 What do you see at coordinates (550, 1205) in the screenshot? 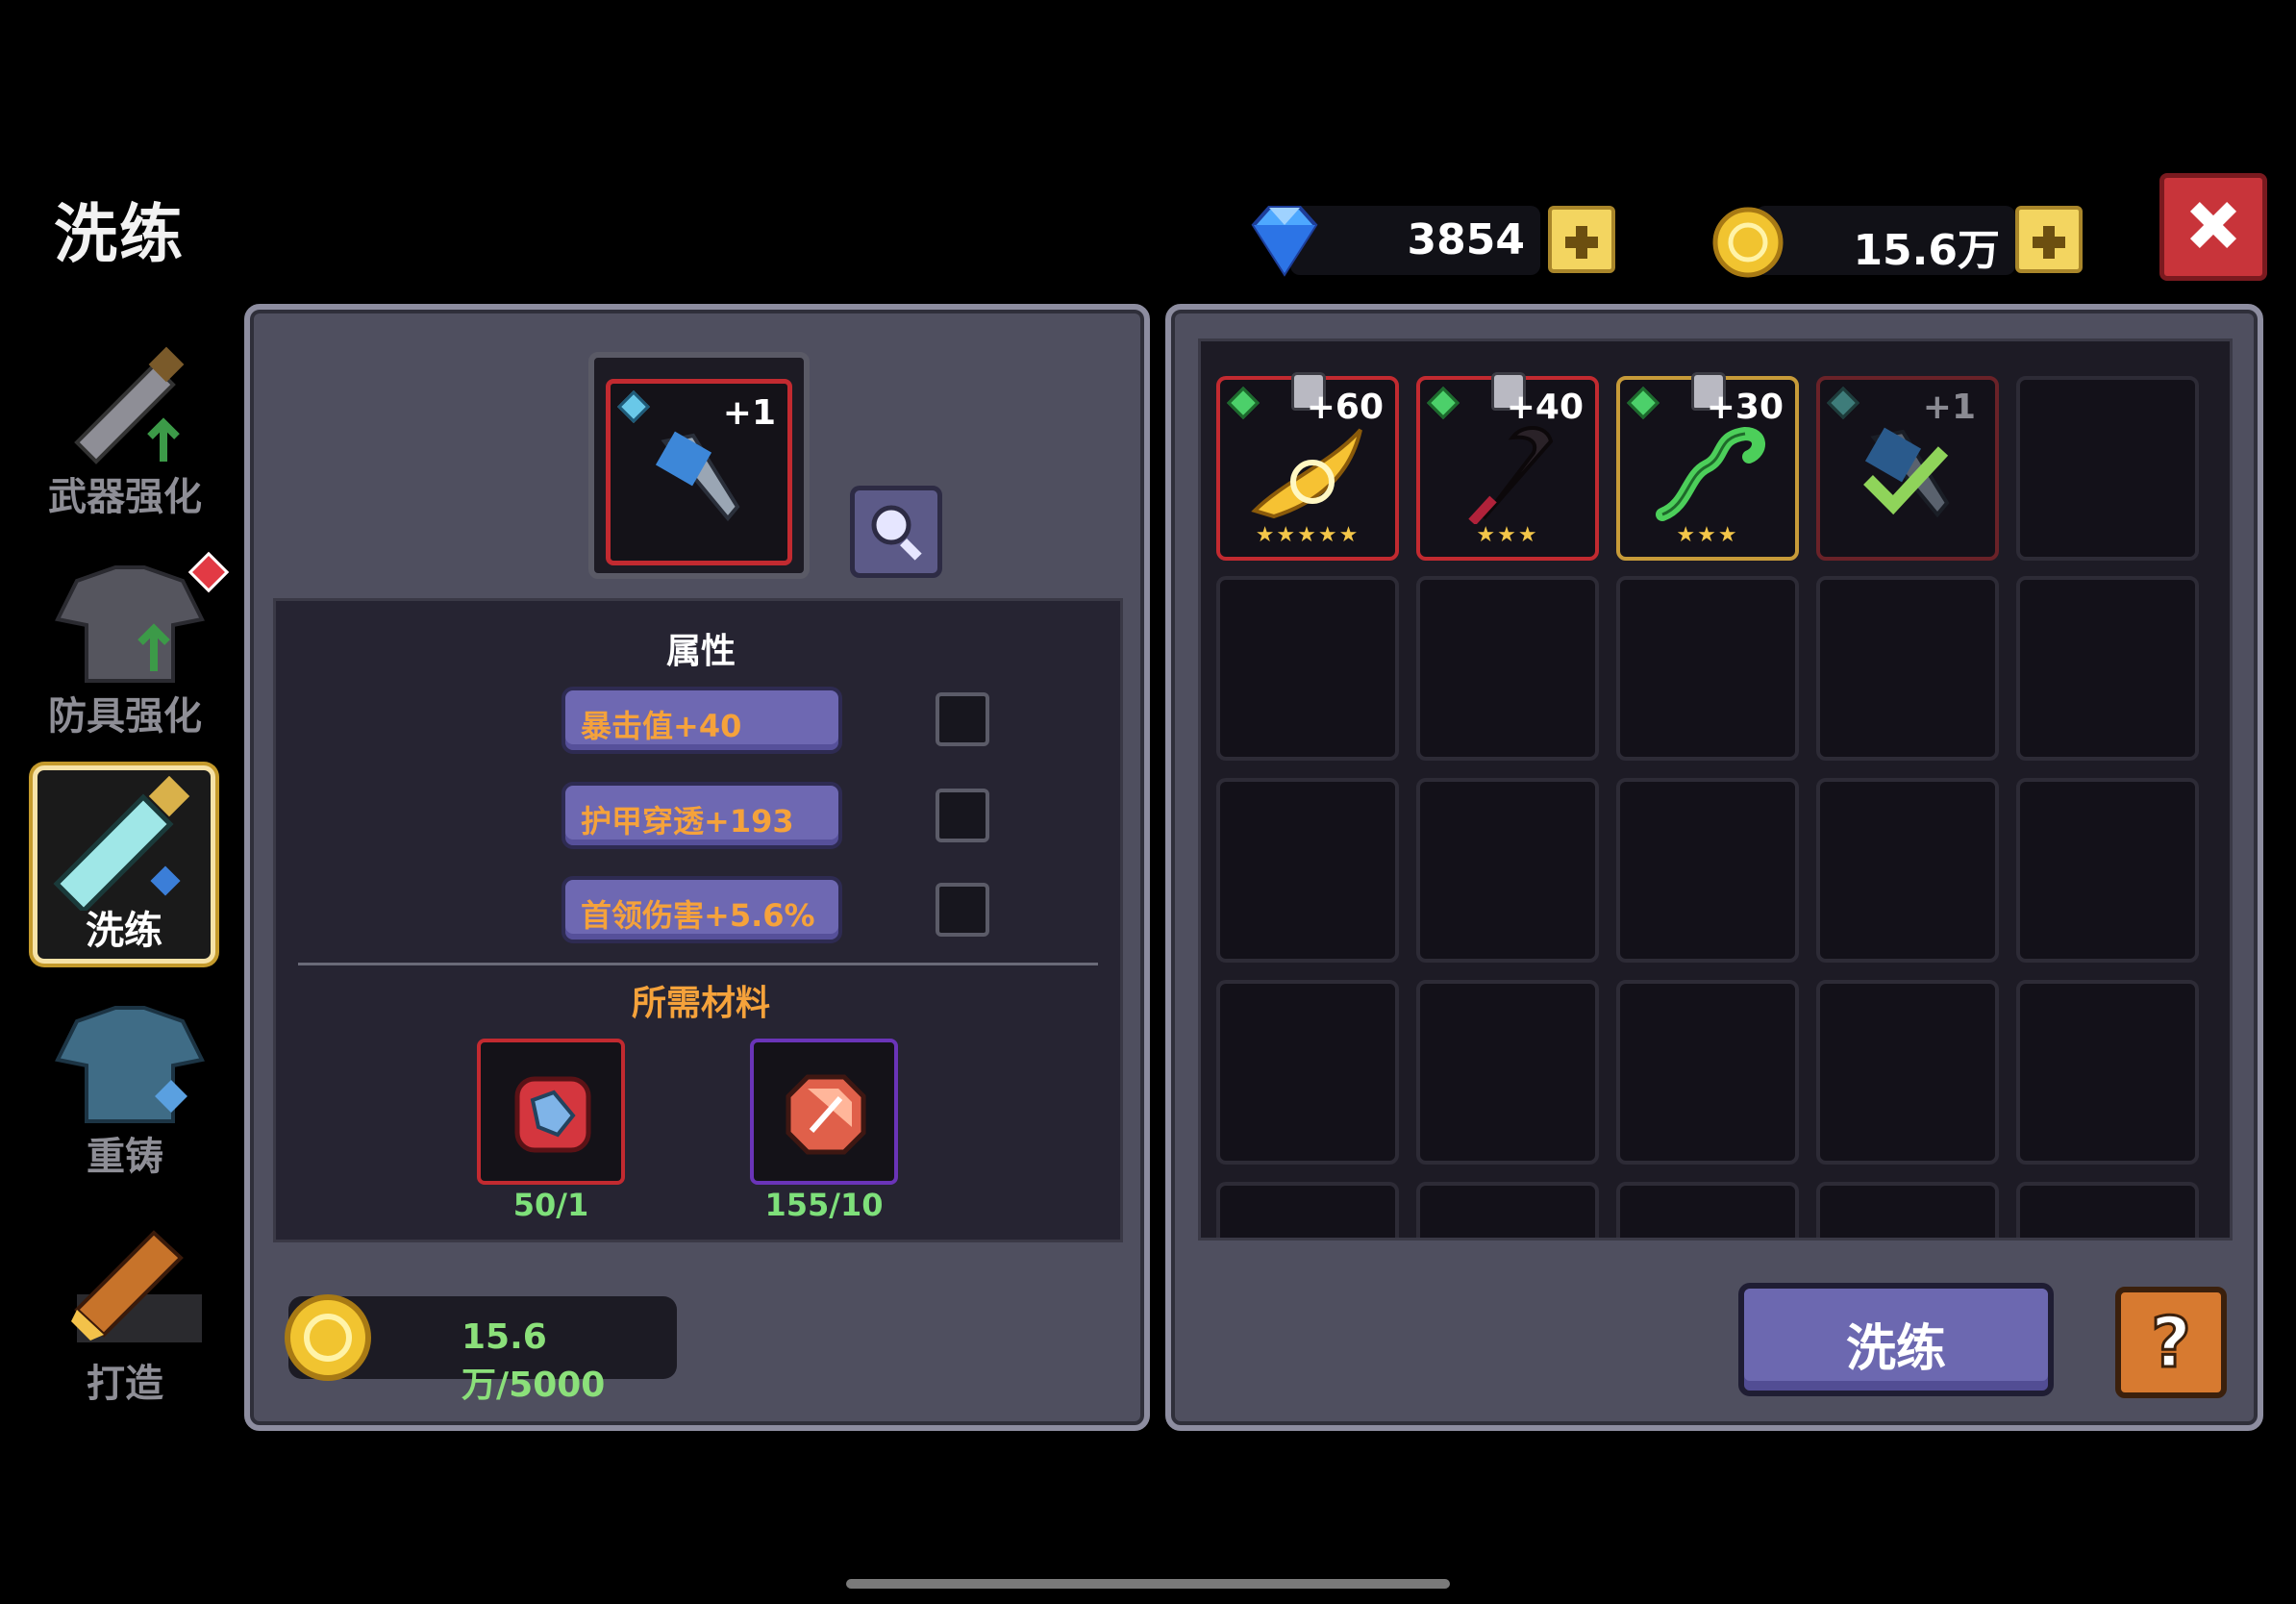
I see `material-count: 50/1` at bounding box center [550, 1205].